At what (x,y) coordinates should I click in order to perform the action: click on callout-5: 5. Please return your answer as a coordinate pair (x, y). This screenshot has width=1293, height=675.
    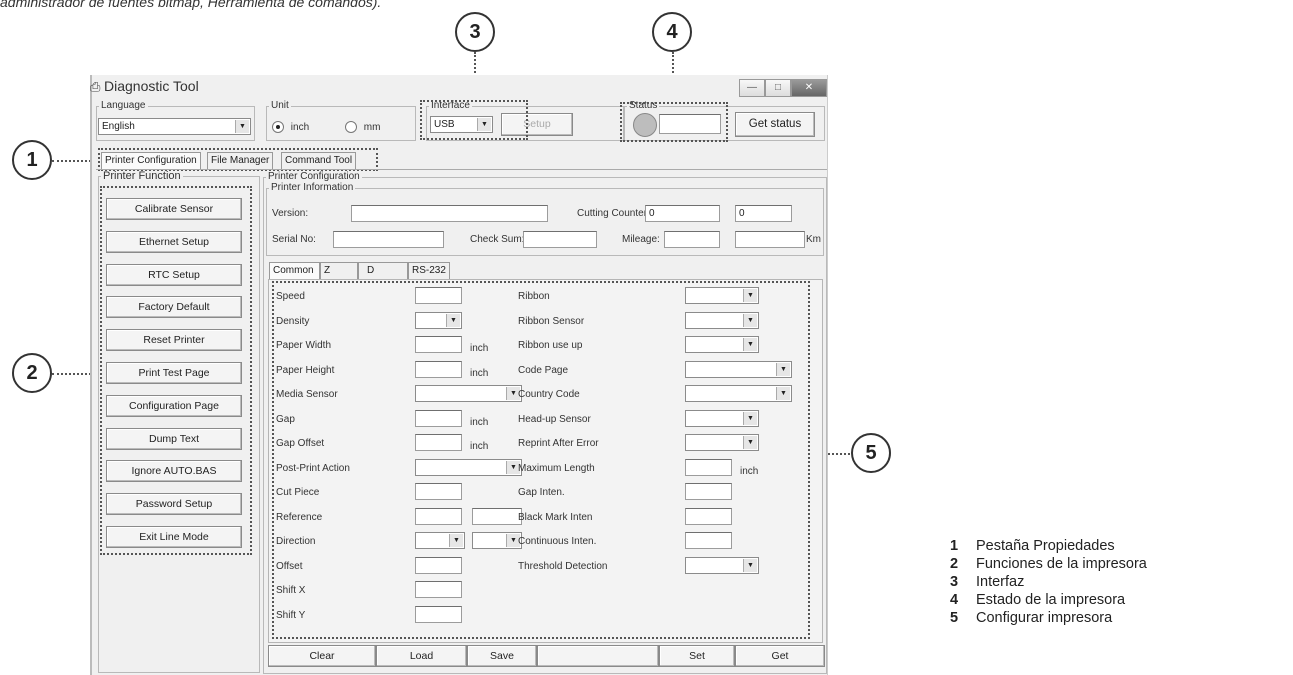
    Looking at the image, I should click on (871, 453).